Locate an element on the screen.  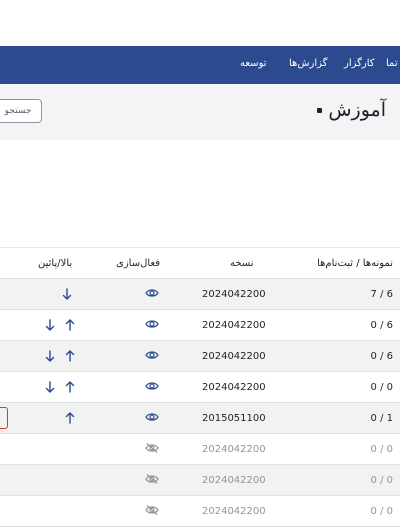
version-cell: 2015051100 is located at coordinates (234, 418).